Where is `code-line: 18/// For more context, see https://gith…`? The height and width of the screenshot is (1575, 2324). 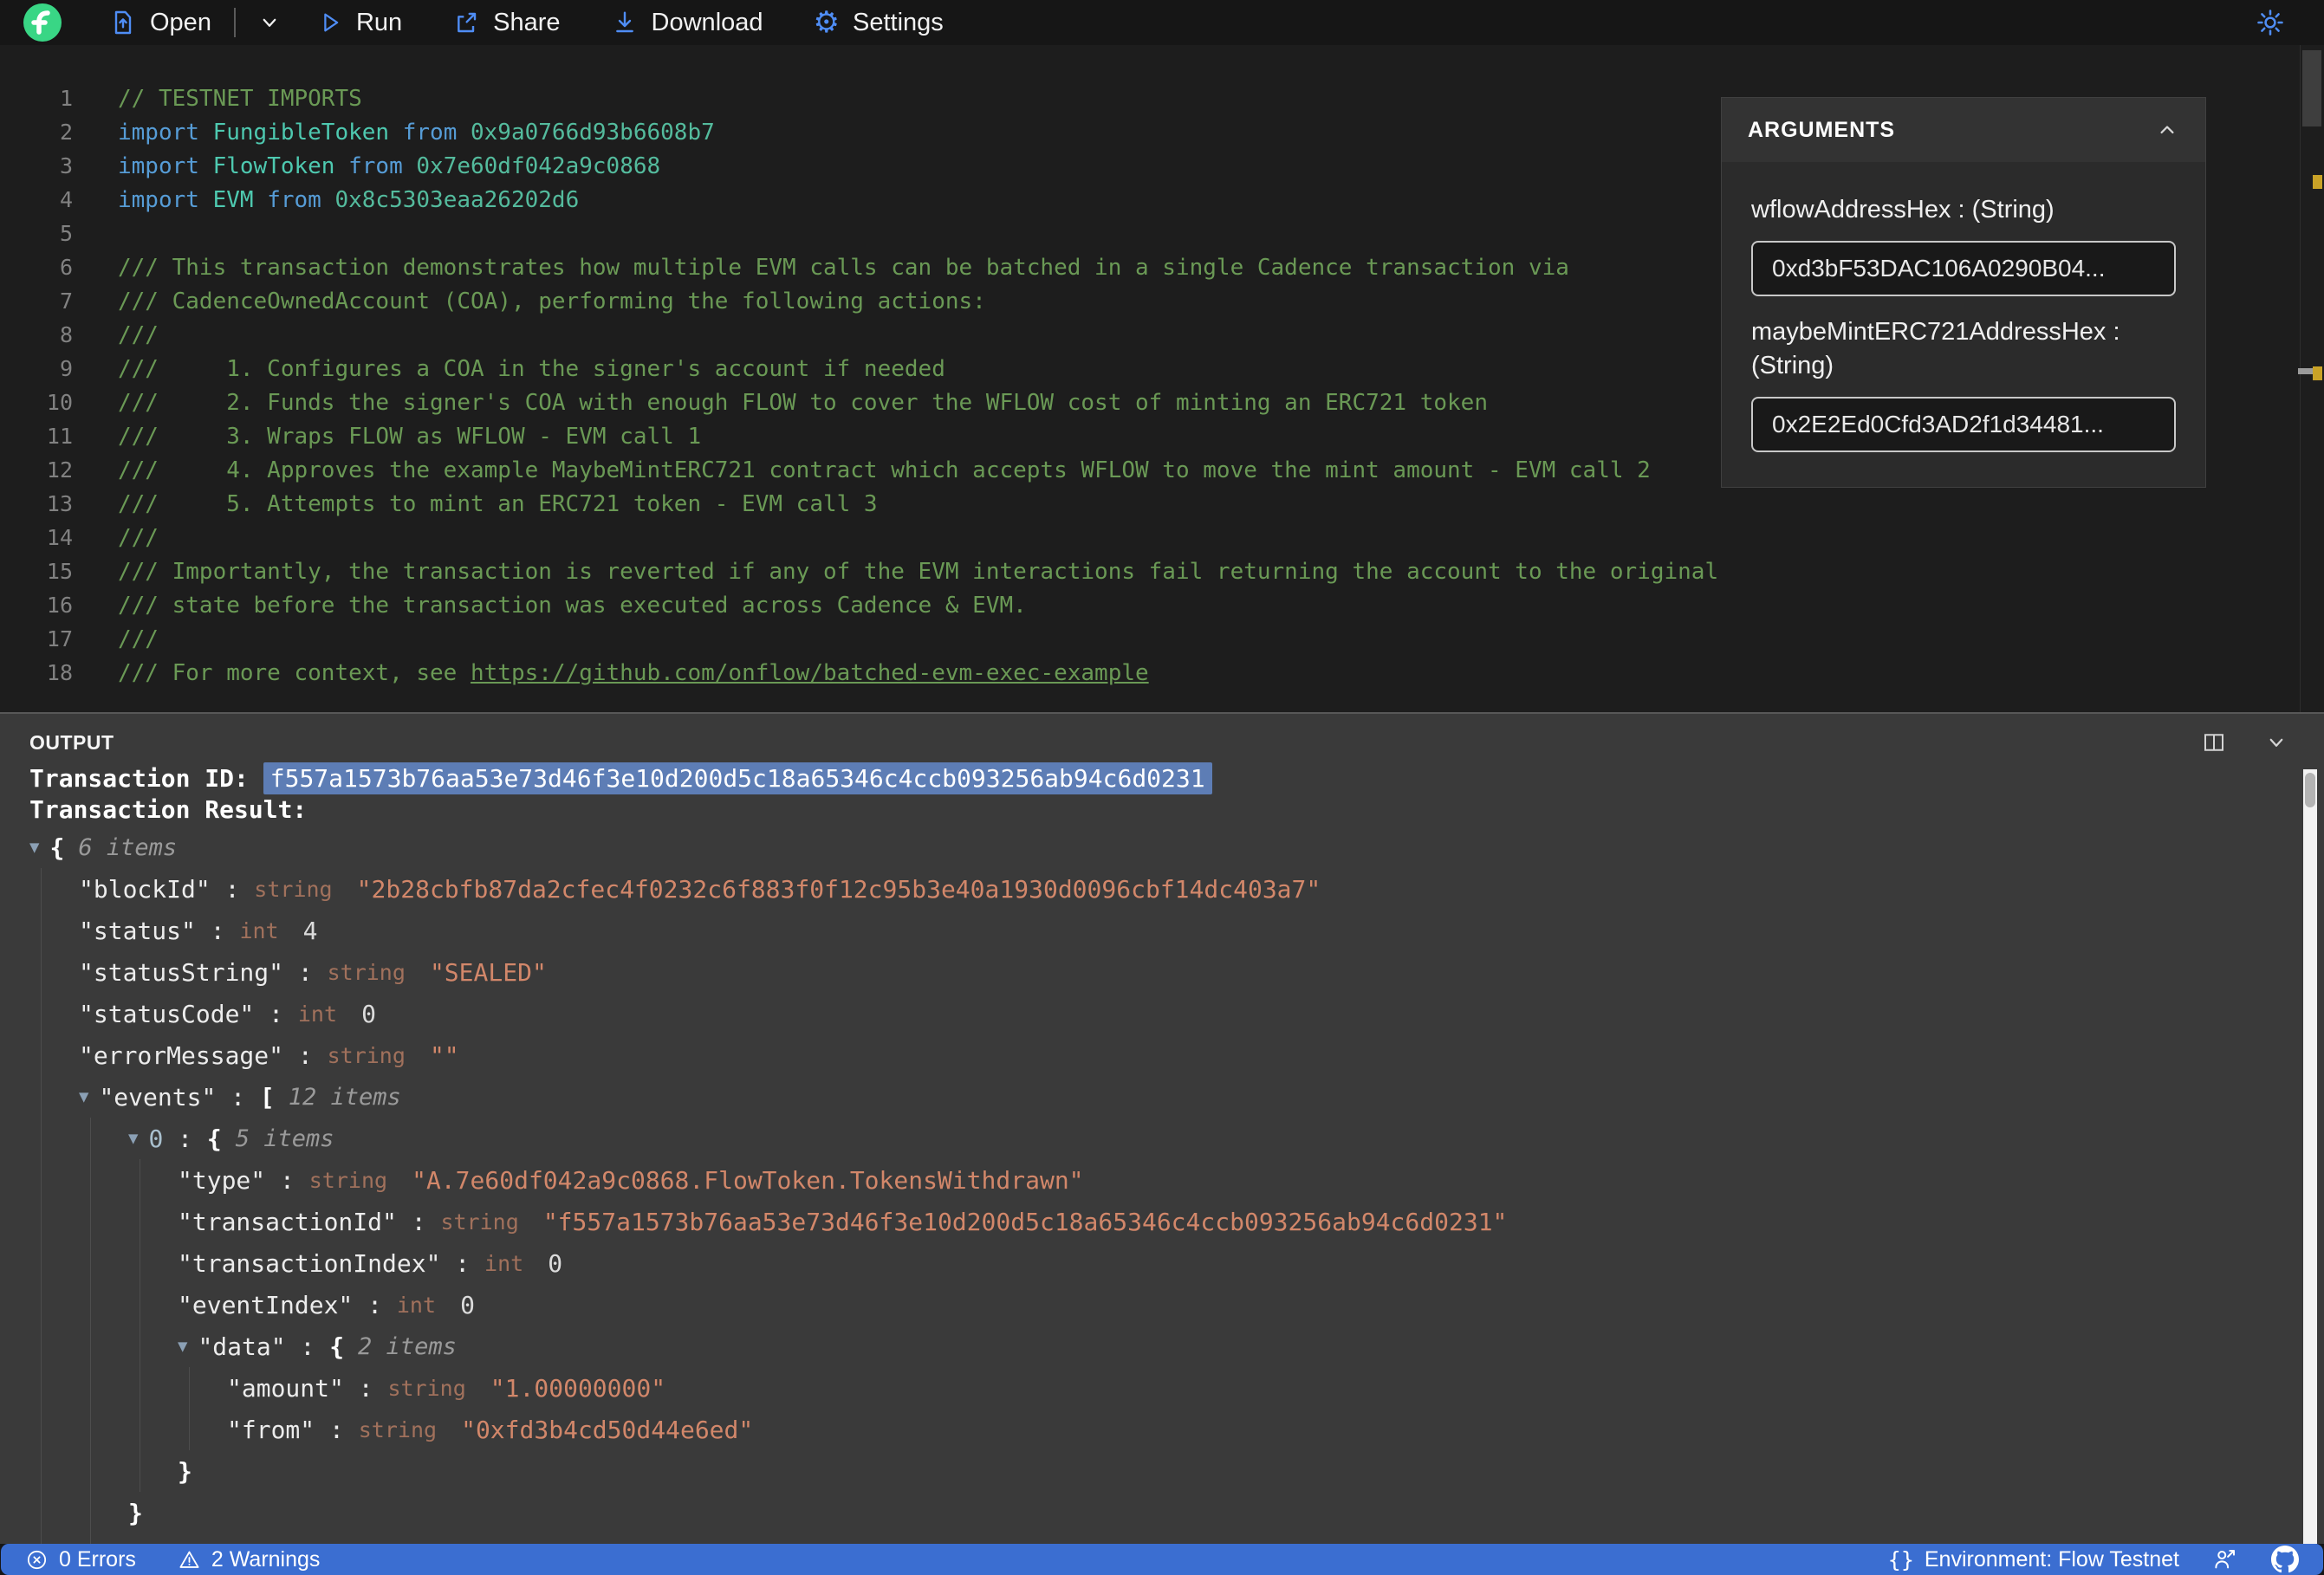
code-line: 18/// For more context, see https://gith… is located at coordinates (1162, 673).